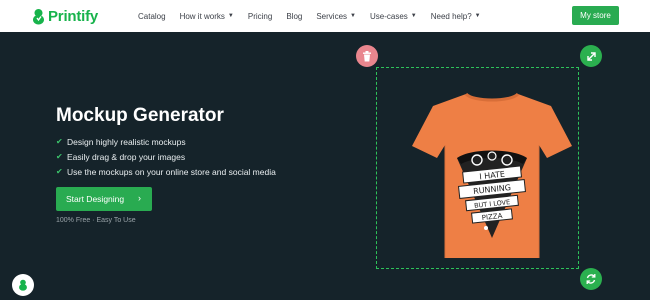  I want to click on menu-label: Blog, so click(294, 16).